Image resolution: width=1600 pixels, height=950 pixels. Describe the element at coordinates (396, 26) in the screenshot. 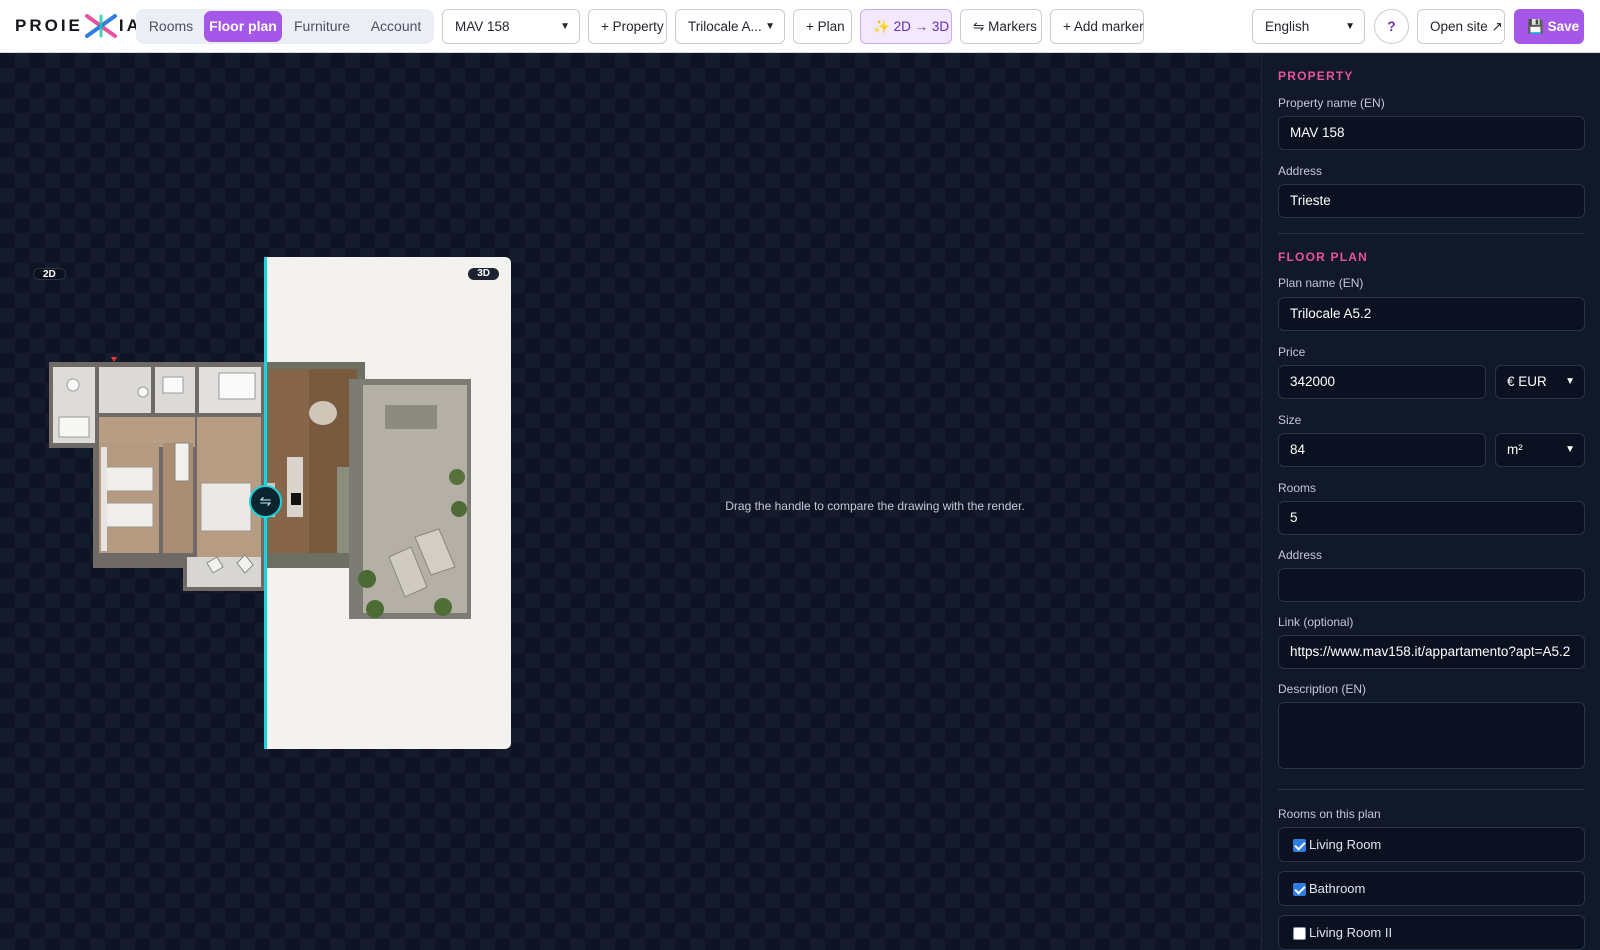

I see `tab-account: Account` at that location.